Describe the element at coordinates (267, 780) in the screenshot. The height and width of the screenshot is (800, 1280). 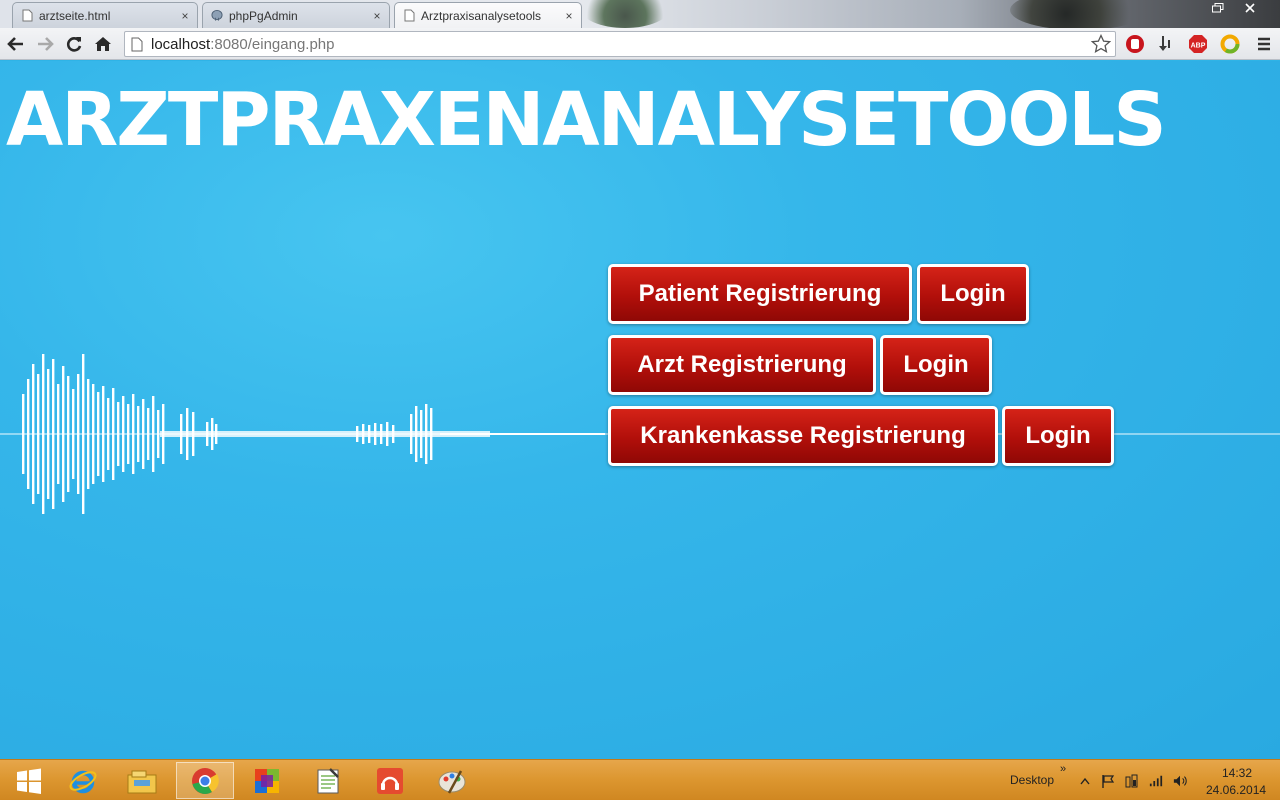
I see `office-icon` at that location.